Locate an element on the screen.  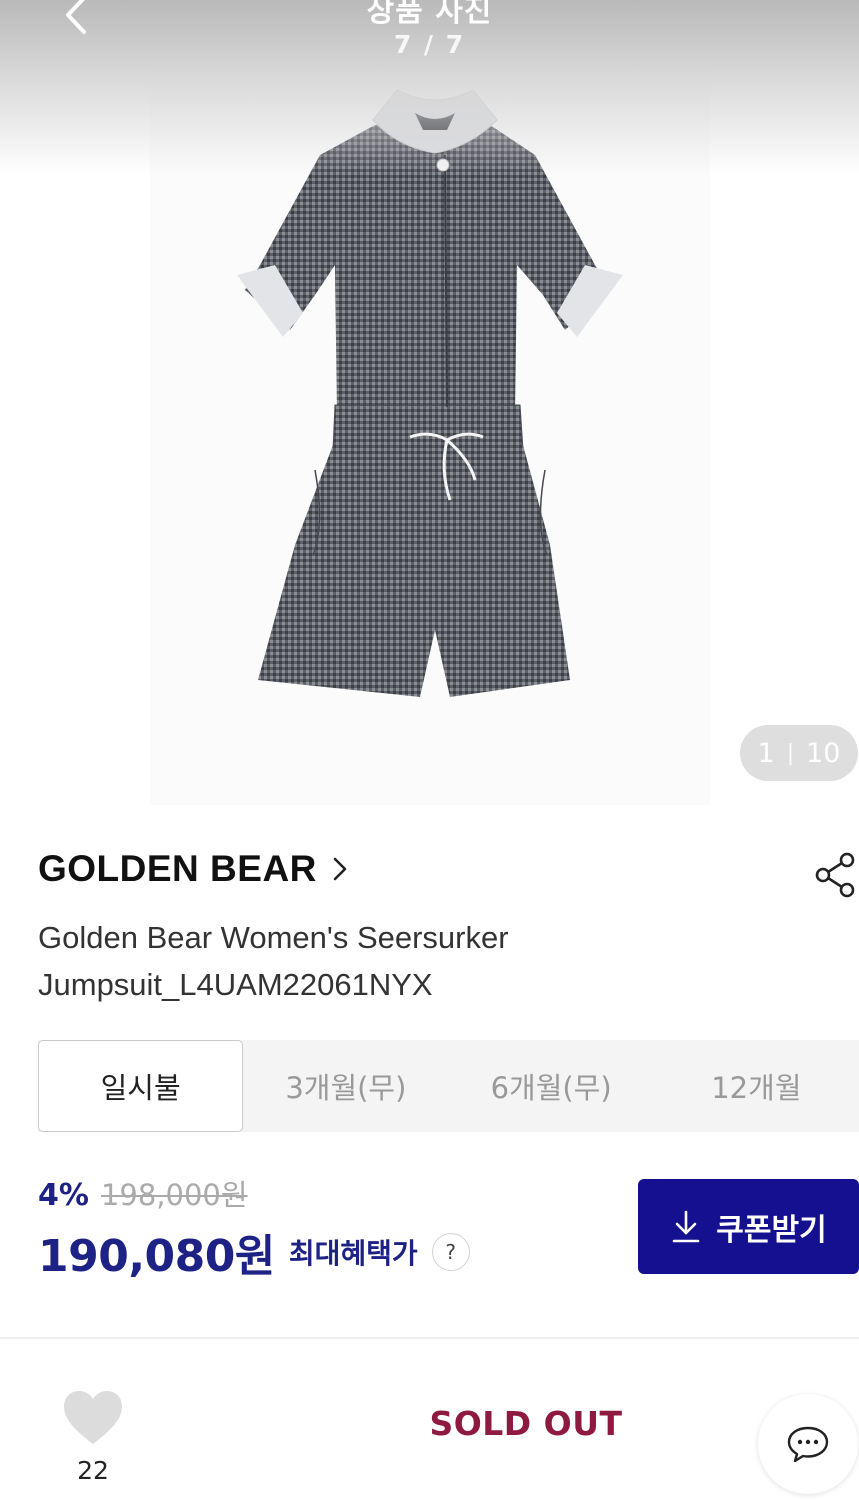
installment-tabs: 일시불 3개월(무) 6개월(무) 12개월 is located at coordinates (448, 1086).